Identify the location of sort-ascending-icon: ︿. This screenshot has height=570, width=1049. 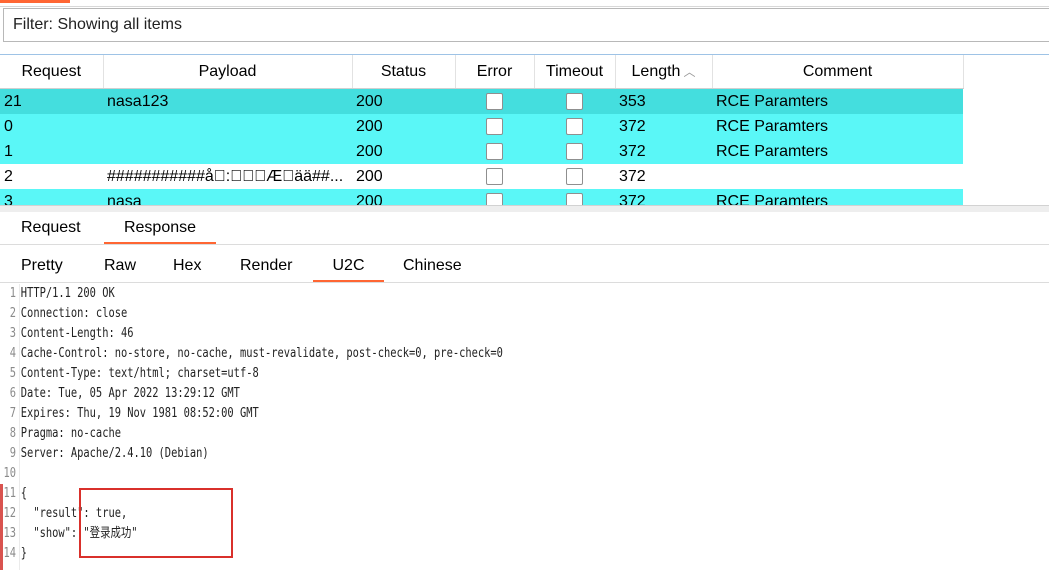
(689, 71).